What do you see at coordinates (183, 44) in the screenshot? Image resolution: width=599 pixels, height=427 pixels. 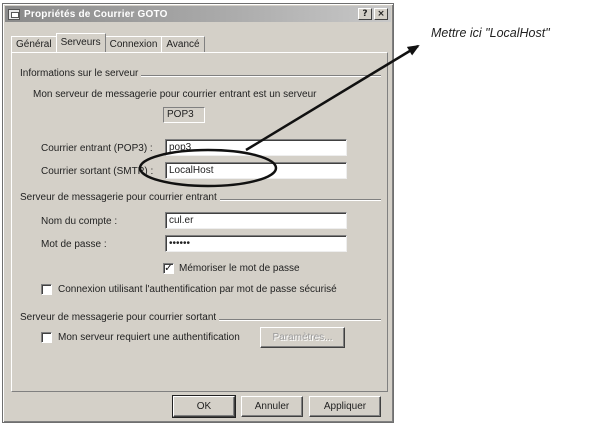 I see `tab-advanced: Avancé` at bounding box center [183, 44].